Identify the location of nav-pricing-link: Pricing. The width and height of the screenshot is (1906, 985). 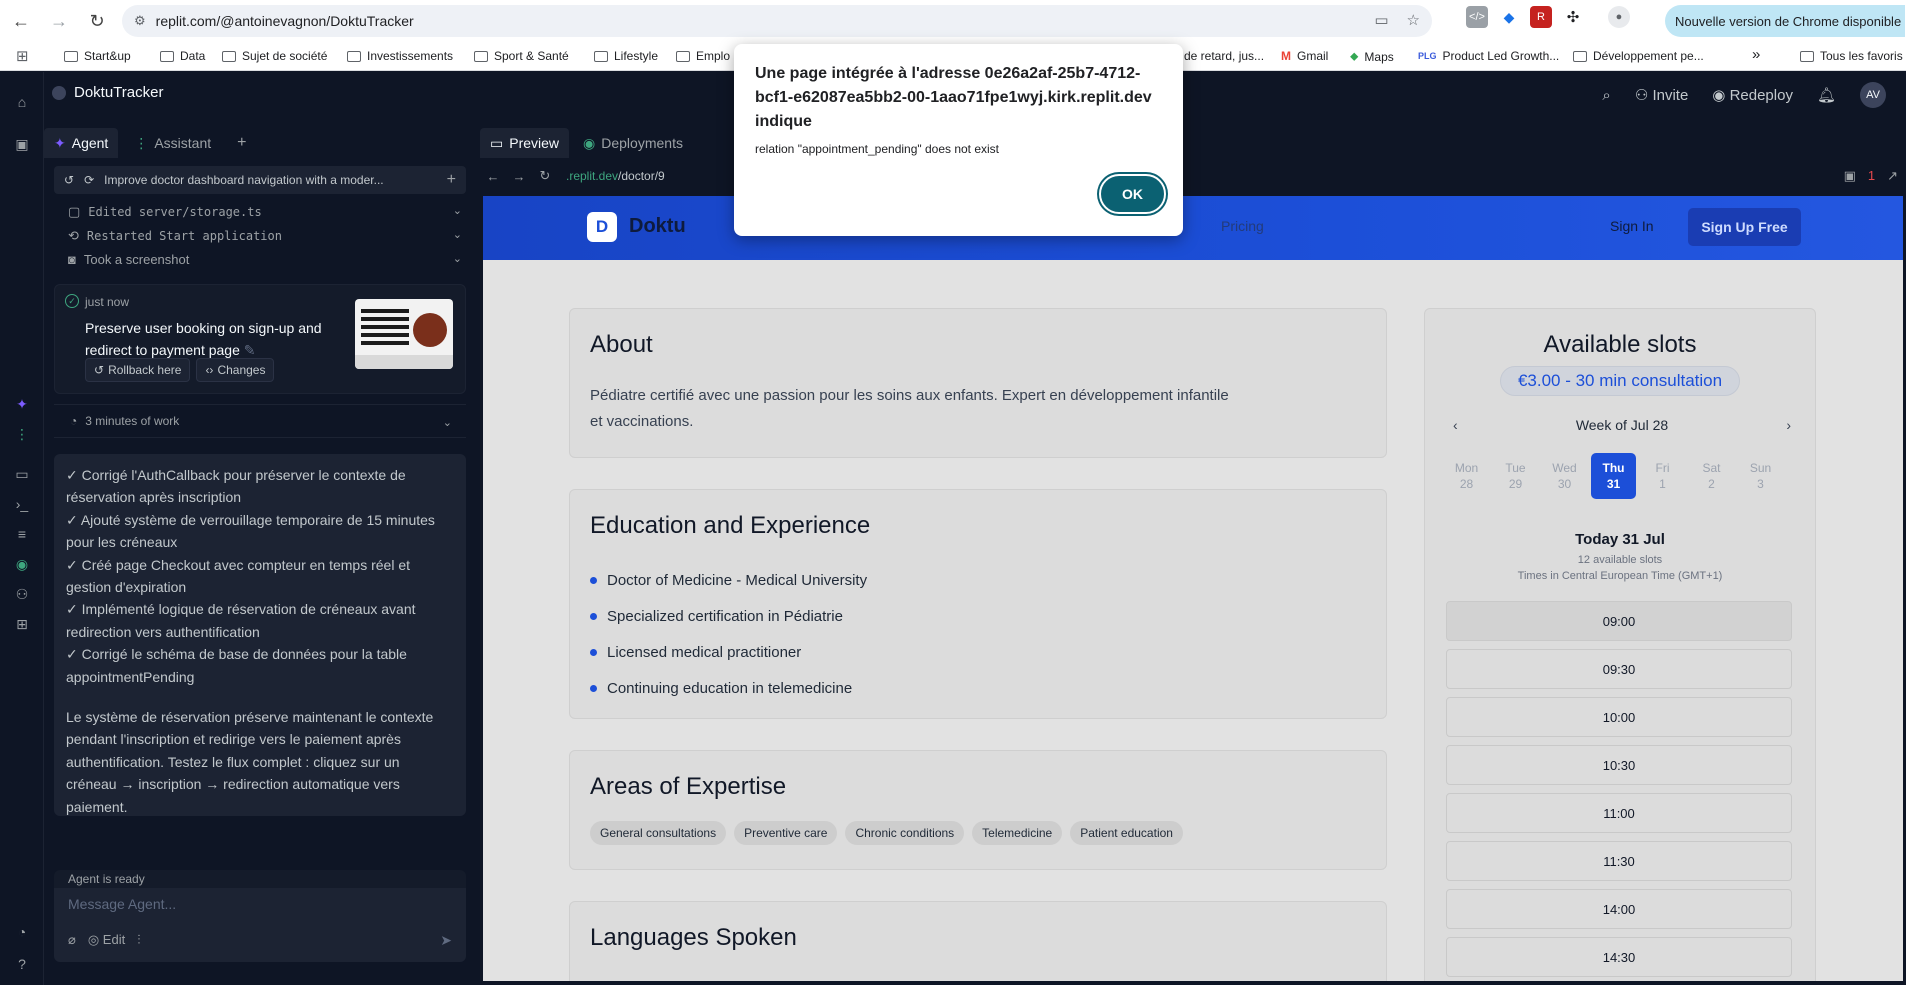
(1242, 226).